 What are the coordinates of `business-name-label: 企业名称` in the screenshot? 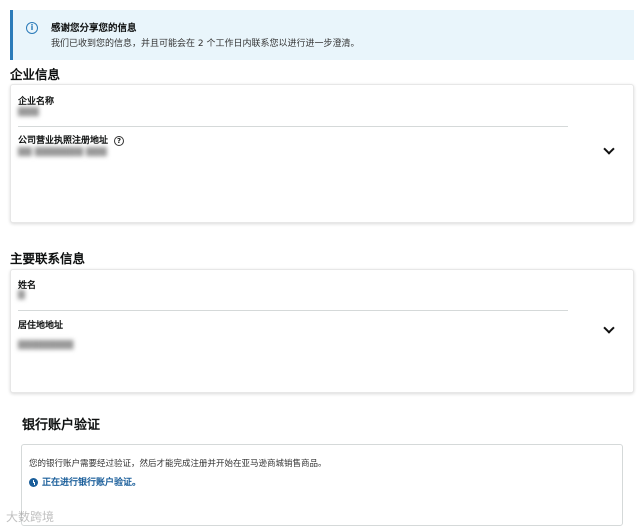 It's located at (36, 102).